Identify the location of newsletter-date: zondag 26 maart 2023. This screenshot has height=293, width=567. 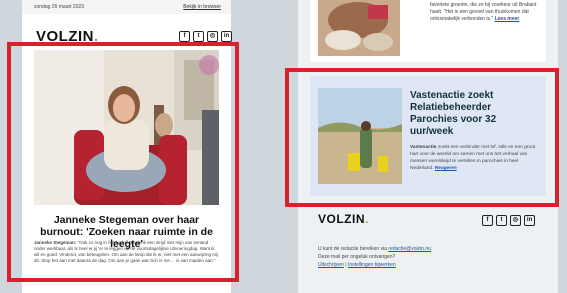
(59, 7).